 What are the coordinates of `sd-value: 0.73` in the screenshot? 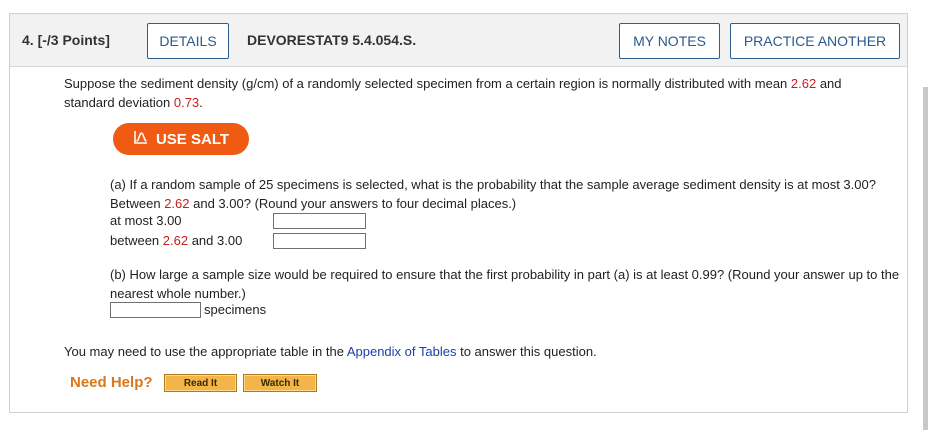 It's located at (186, 102).